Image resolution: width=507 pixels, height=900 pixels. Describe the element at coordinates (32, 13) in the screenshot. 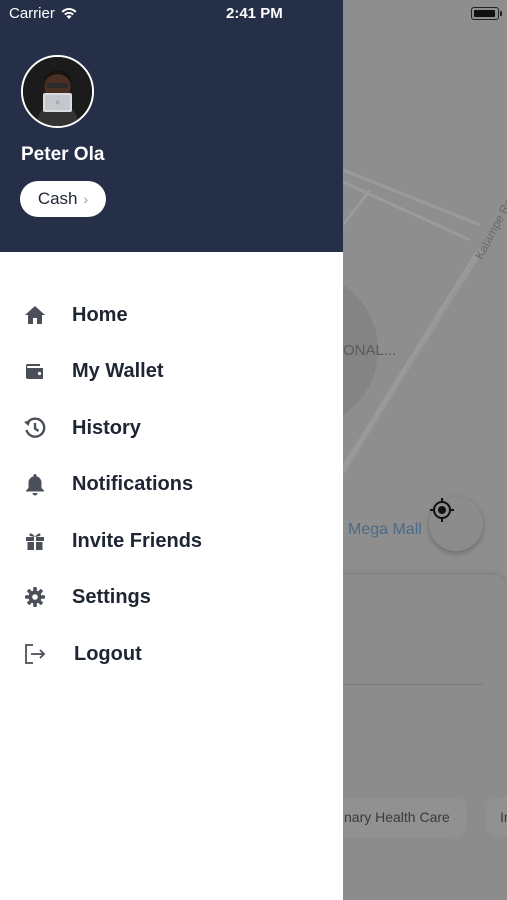

I see `carrier-label: Carrier` at that location.